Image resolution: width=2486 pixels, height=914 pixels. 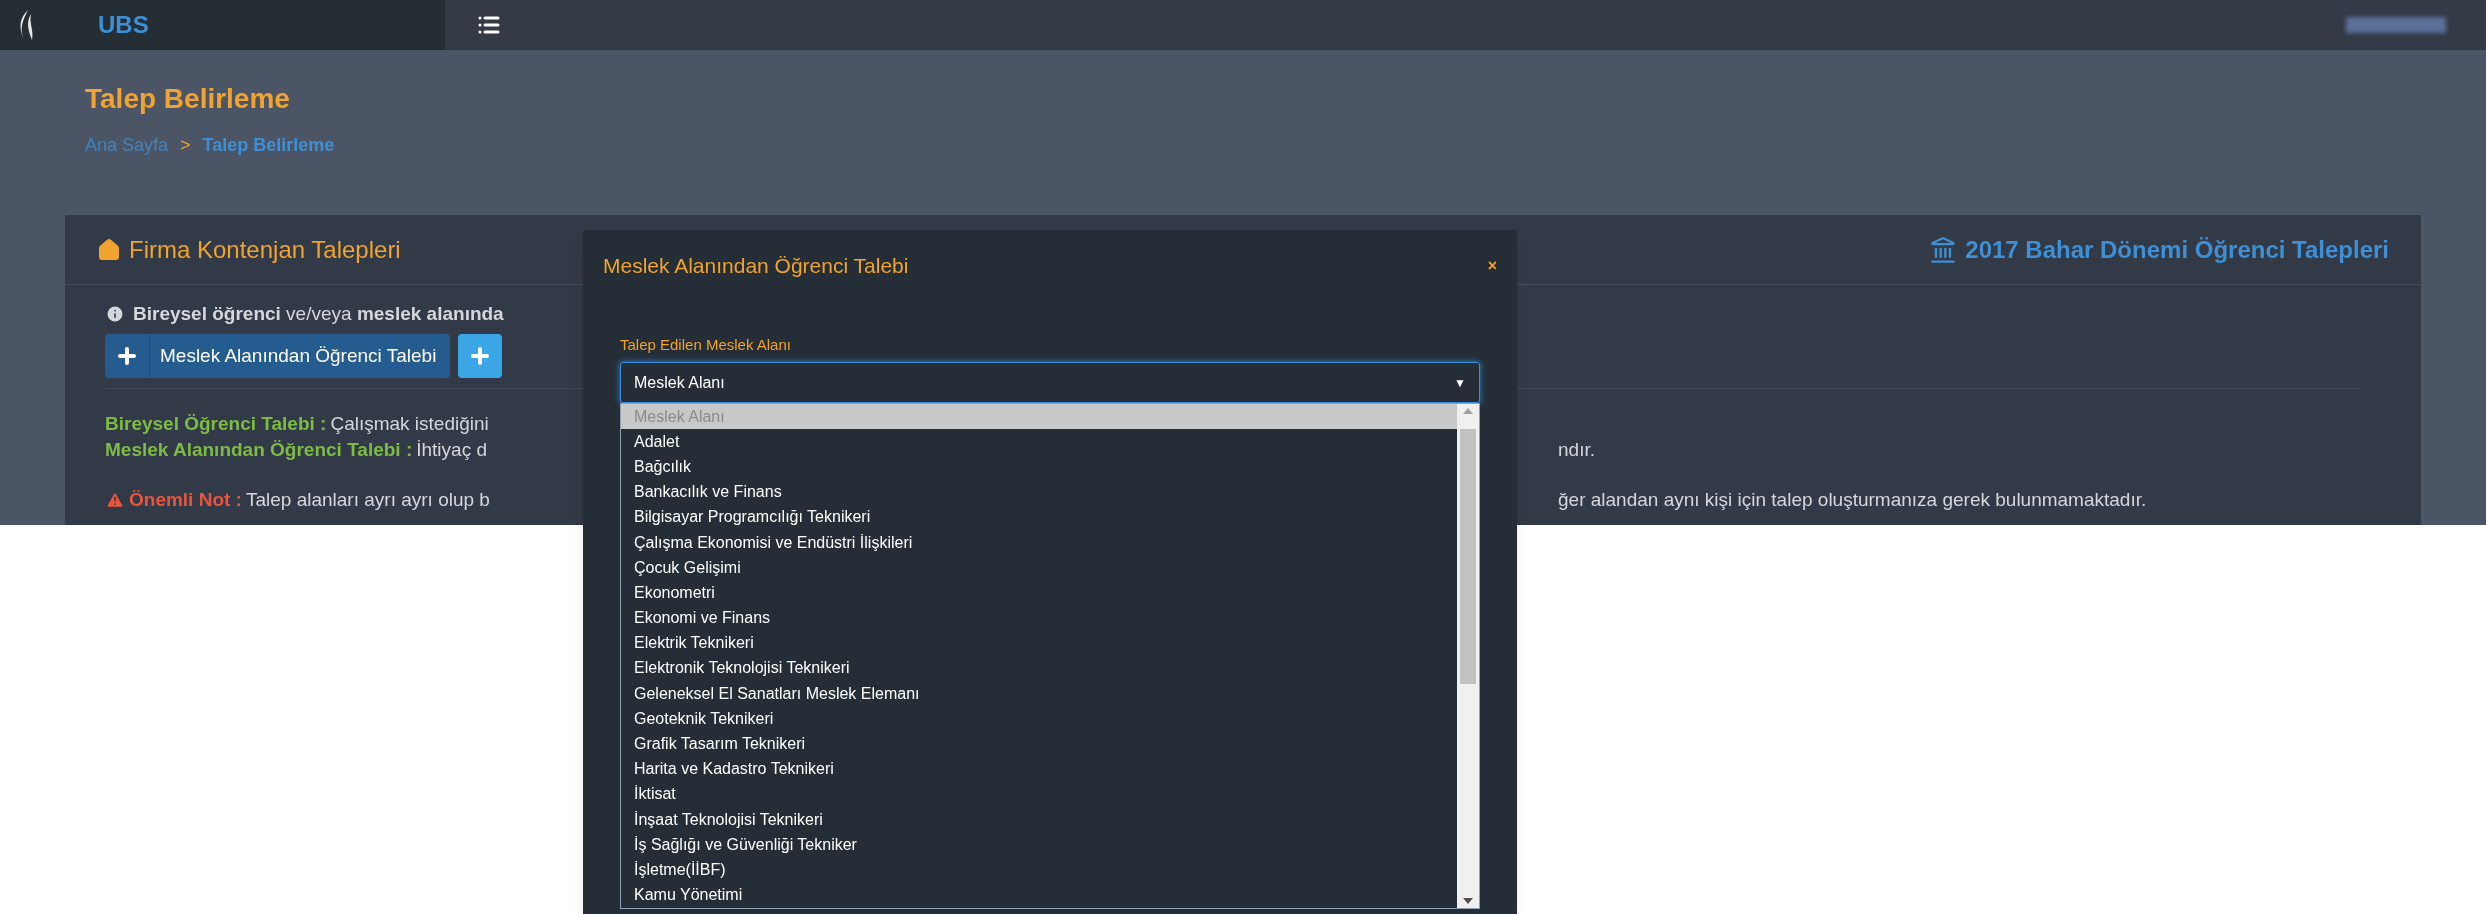 I want to click on term-label: Önemli Not :, so click(x=185, y=499).